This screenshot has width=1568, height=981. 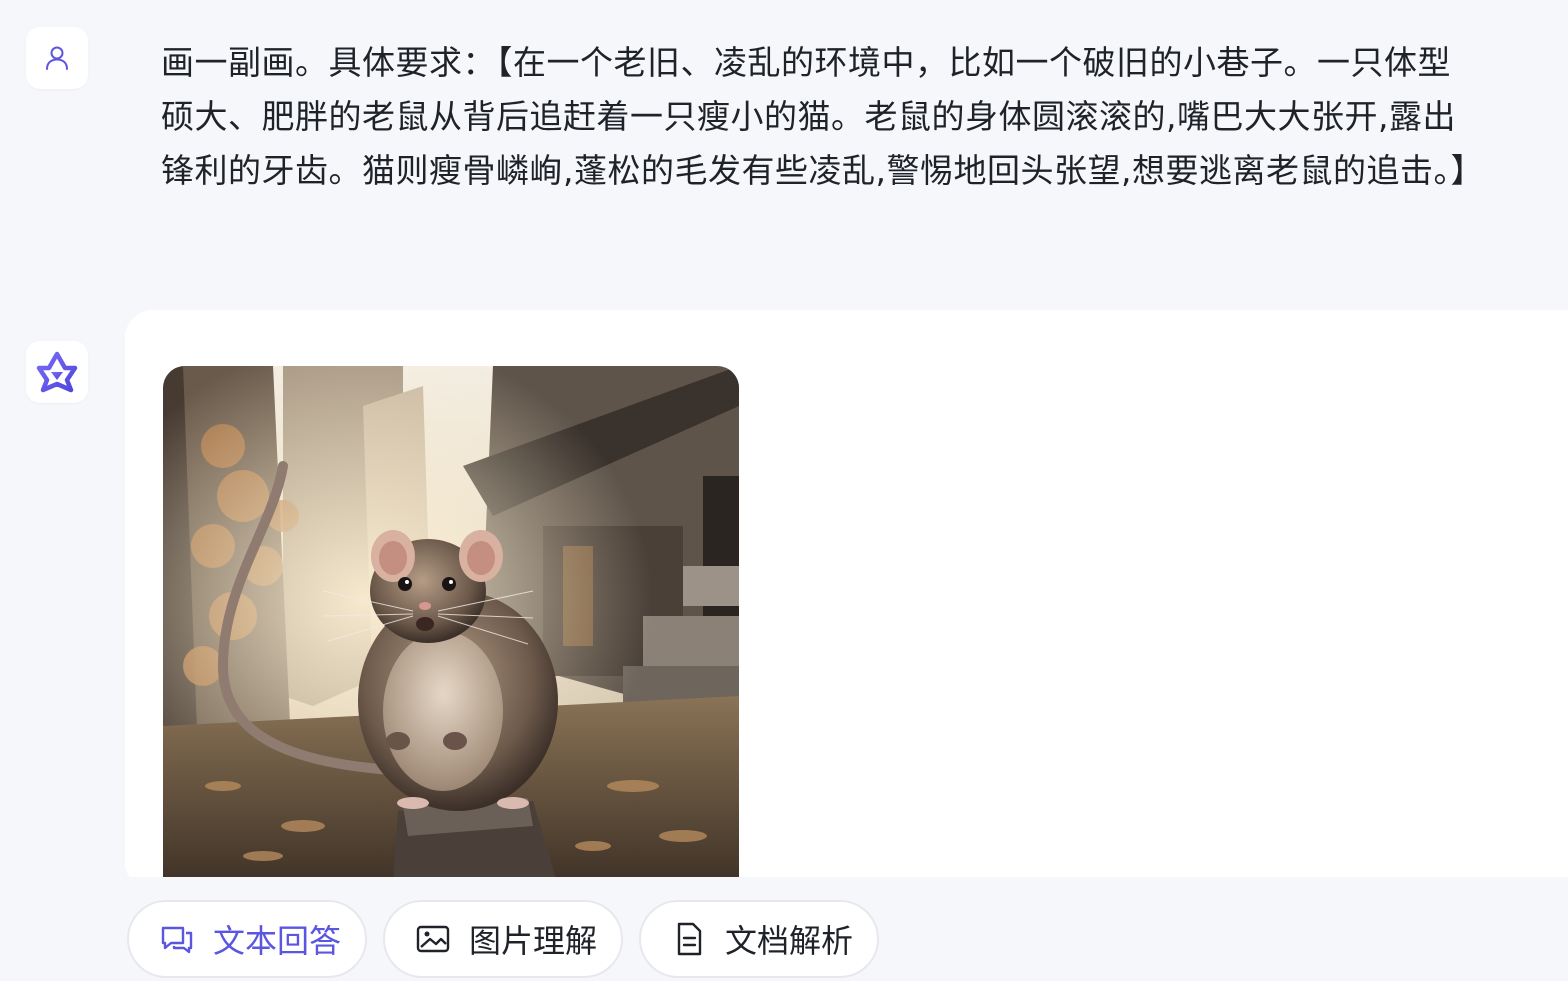 I want to click on mode-label: 文档解析, so click(x=789, y=941).